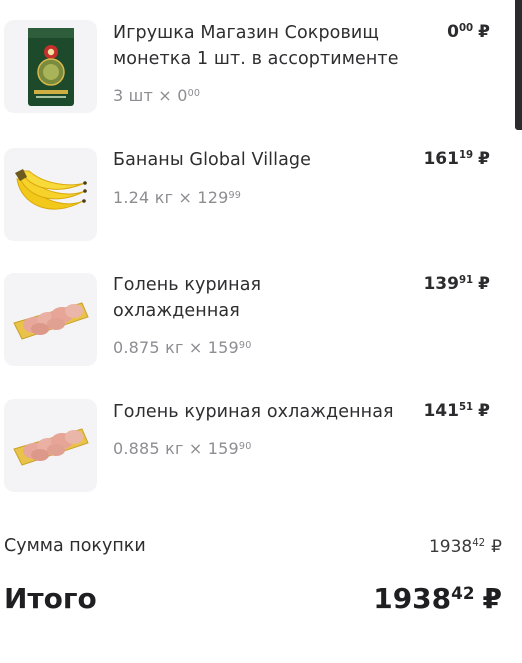 The height and width of the screenshot is (663, 522). What do you see at coordinates (213, 197) in the screenshot?
I see `unit-price-rub: 129` at bounding box center [213, 197].